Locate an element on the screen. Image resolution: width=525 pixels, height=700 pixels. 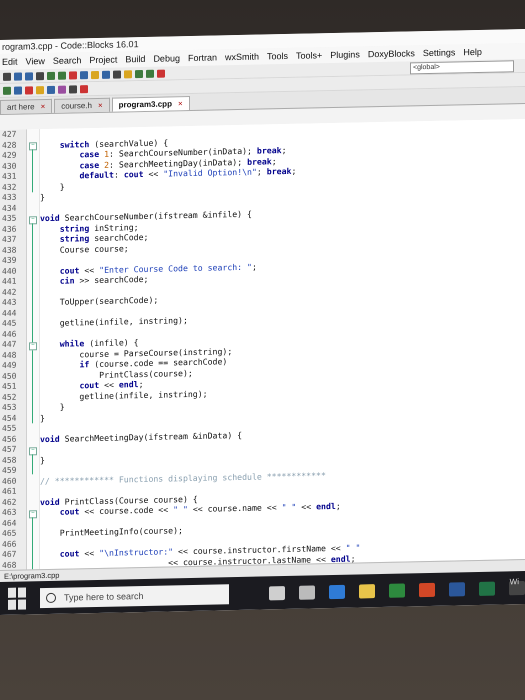
line-number: 464 is located at coordinates (9, 523).